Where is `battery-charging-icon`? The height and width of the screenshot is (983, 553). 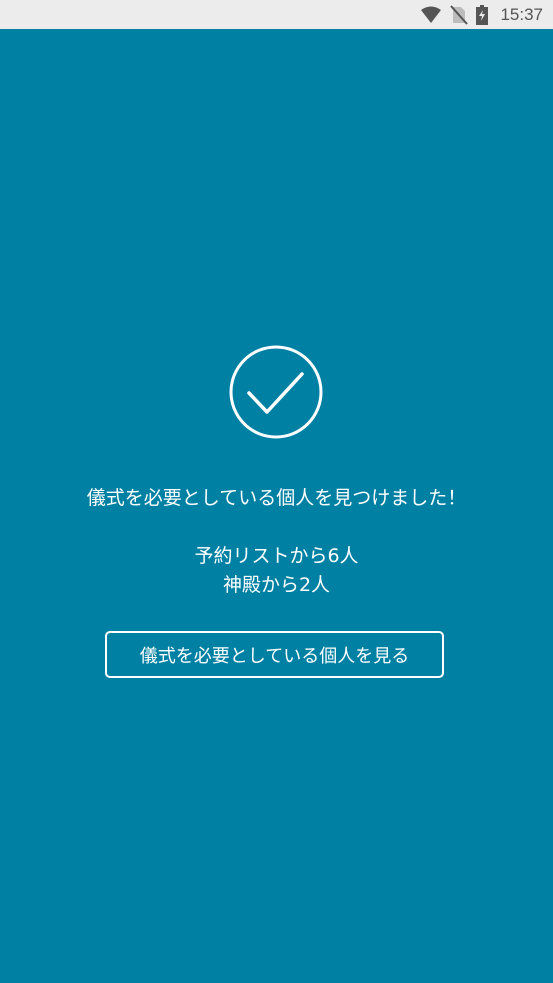
battery-charging-icon is located at coordinates (482, 14).